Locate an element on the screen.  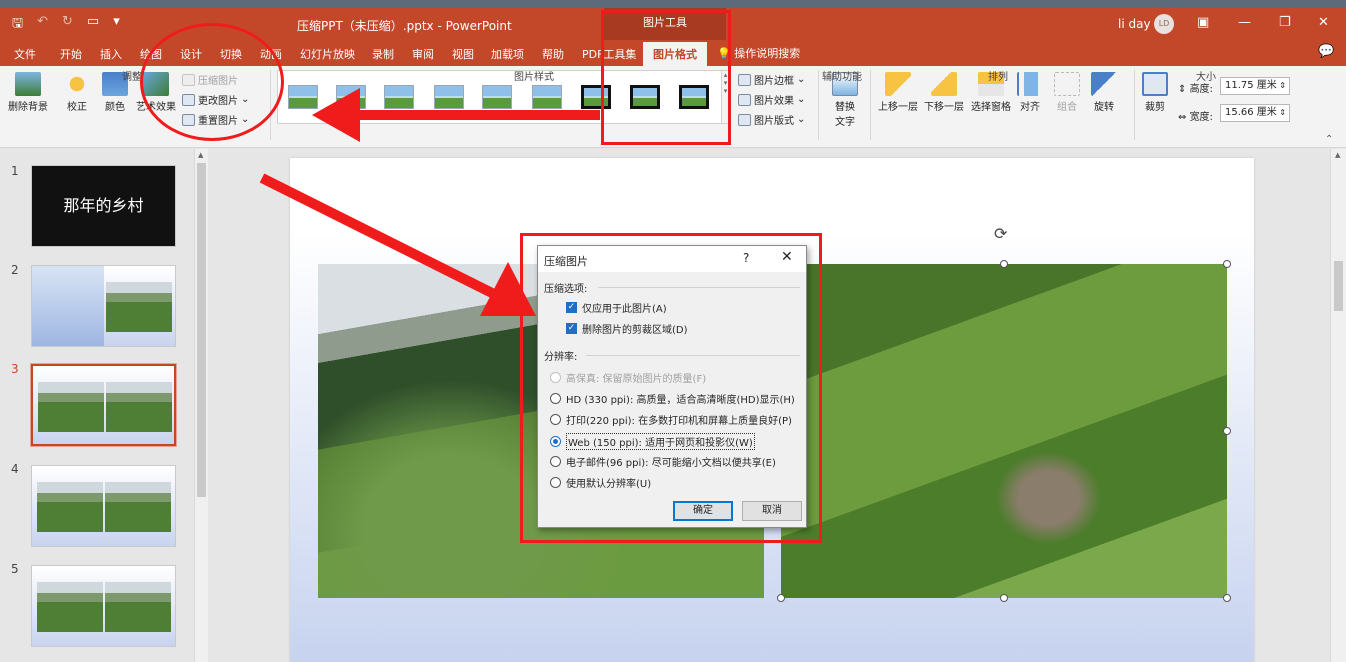
arrow-to-compress is located at coordinates (456, 115).